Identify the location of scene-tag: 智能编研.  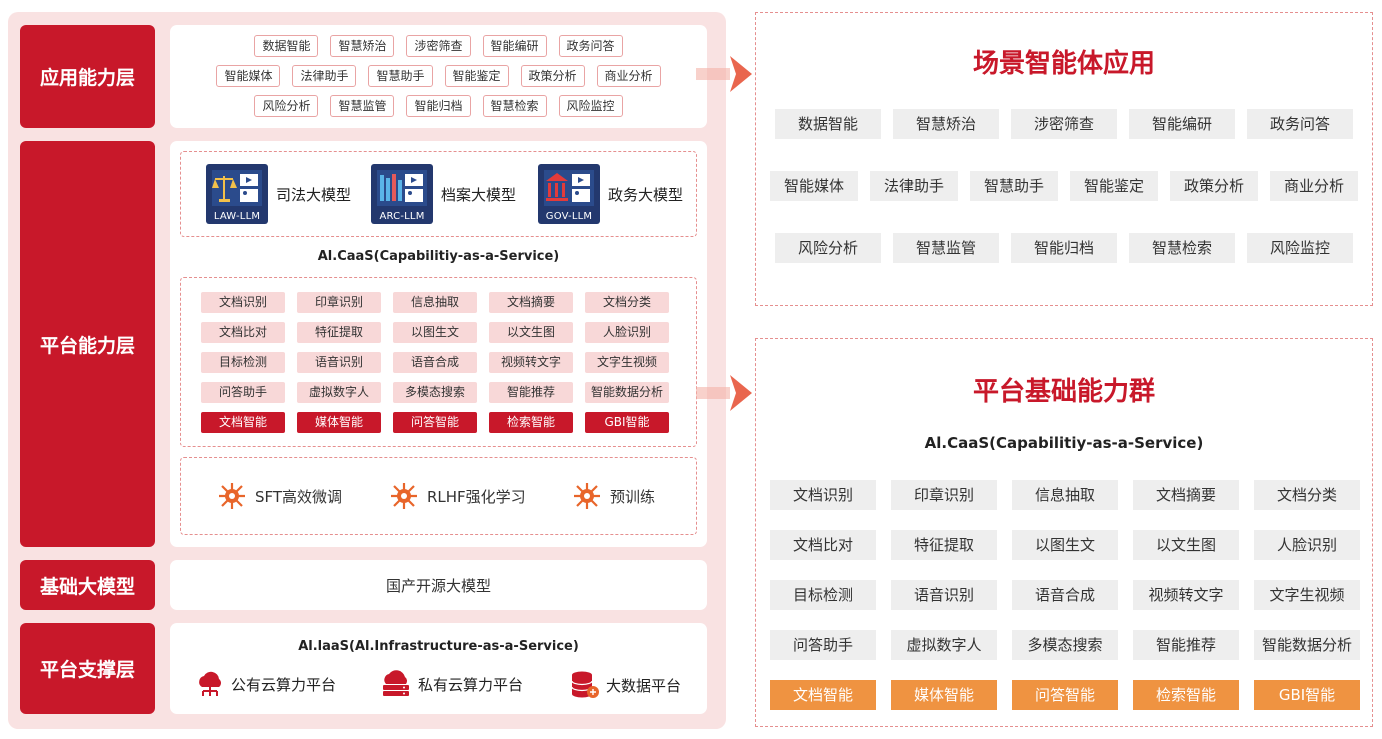
(1182, 124).